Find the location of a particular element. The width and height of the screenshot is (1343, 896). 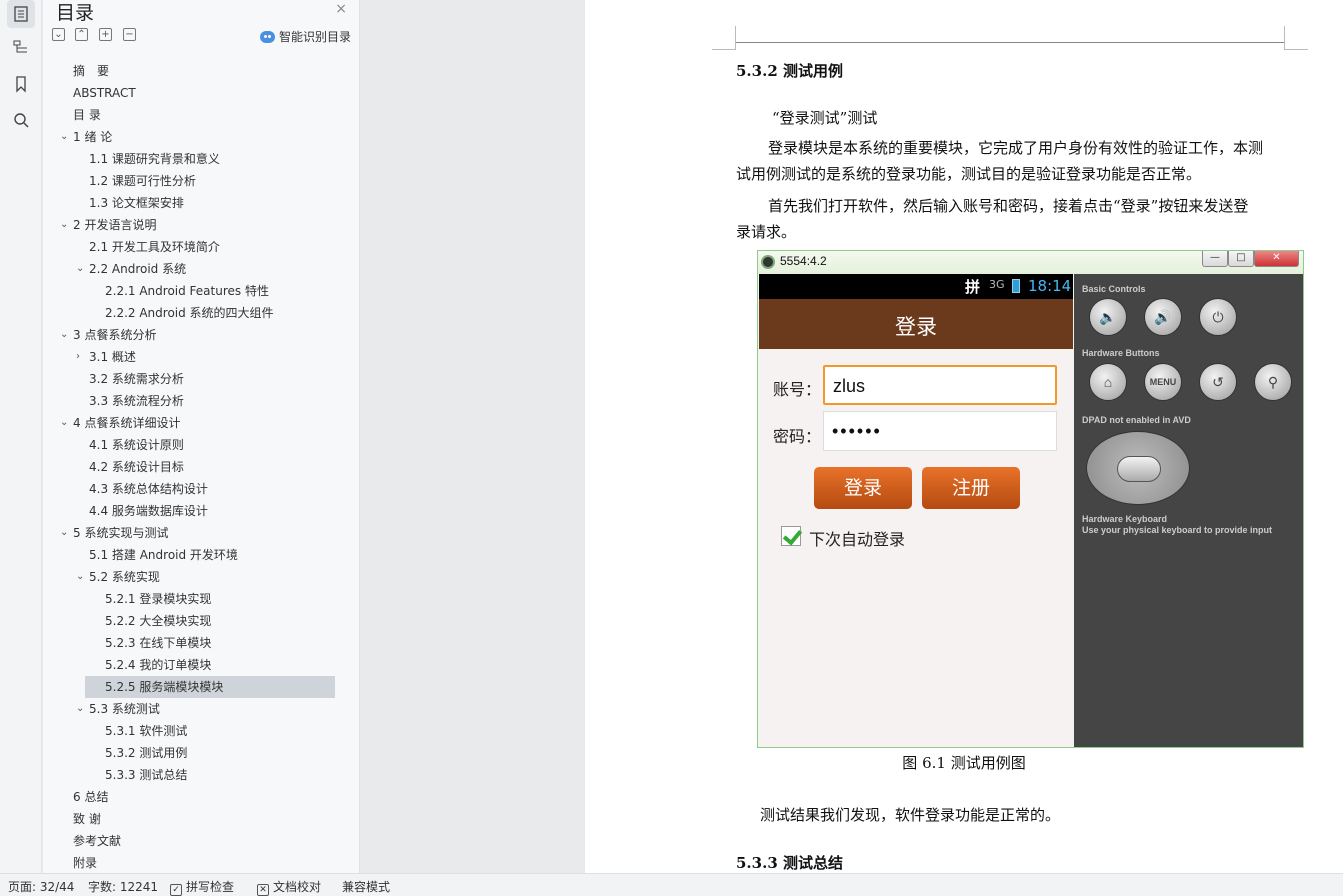

collapse-up-icon: ⌃ is located at coordinates (81, 34).